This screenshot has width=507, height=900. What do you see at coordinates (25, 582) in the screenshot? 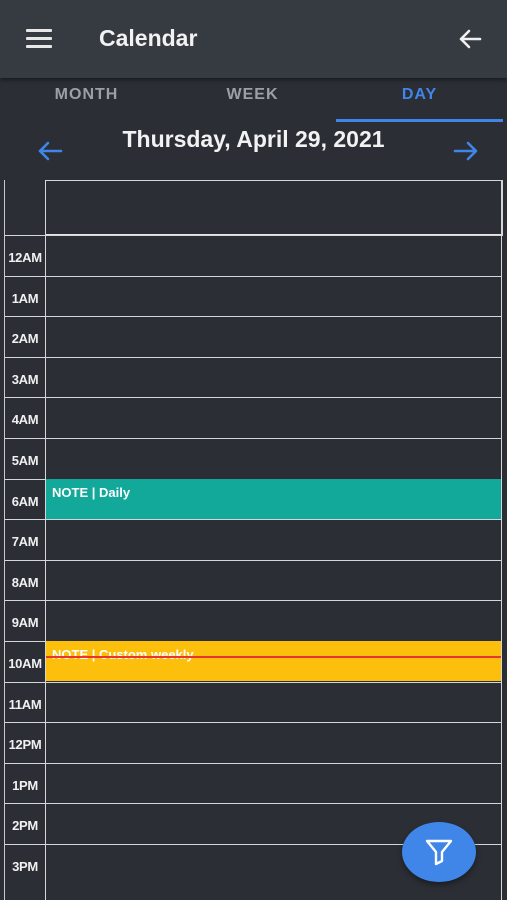
I see `hour-label: 8AM` at bounding box center [25, 582].